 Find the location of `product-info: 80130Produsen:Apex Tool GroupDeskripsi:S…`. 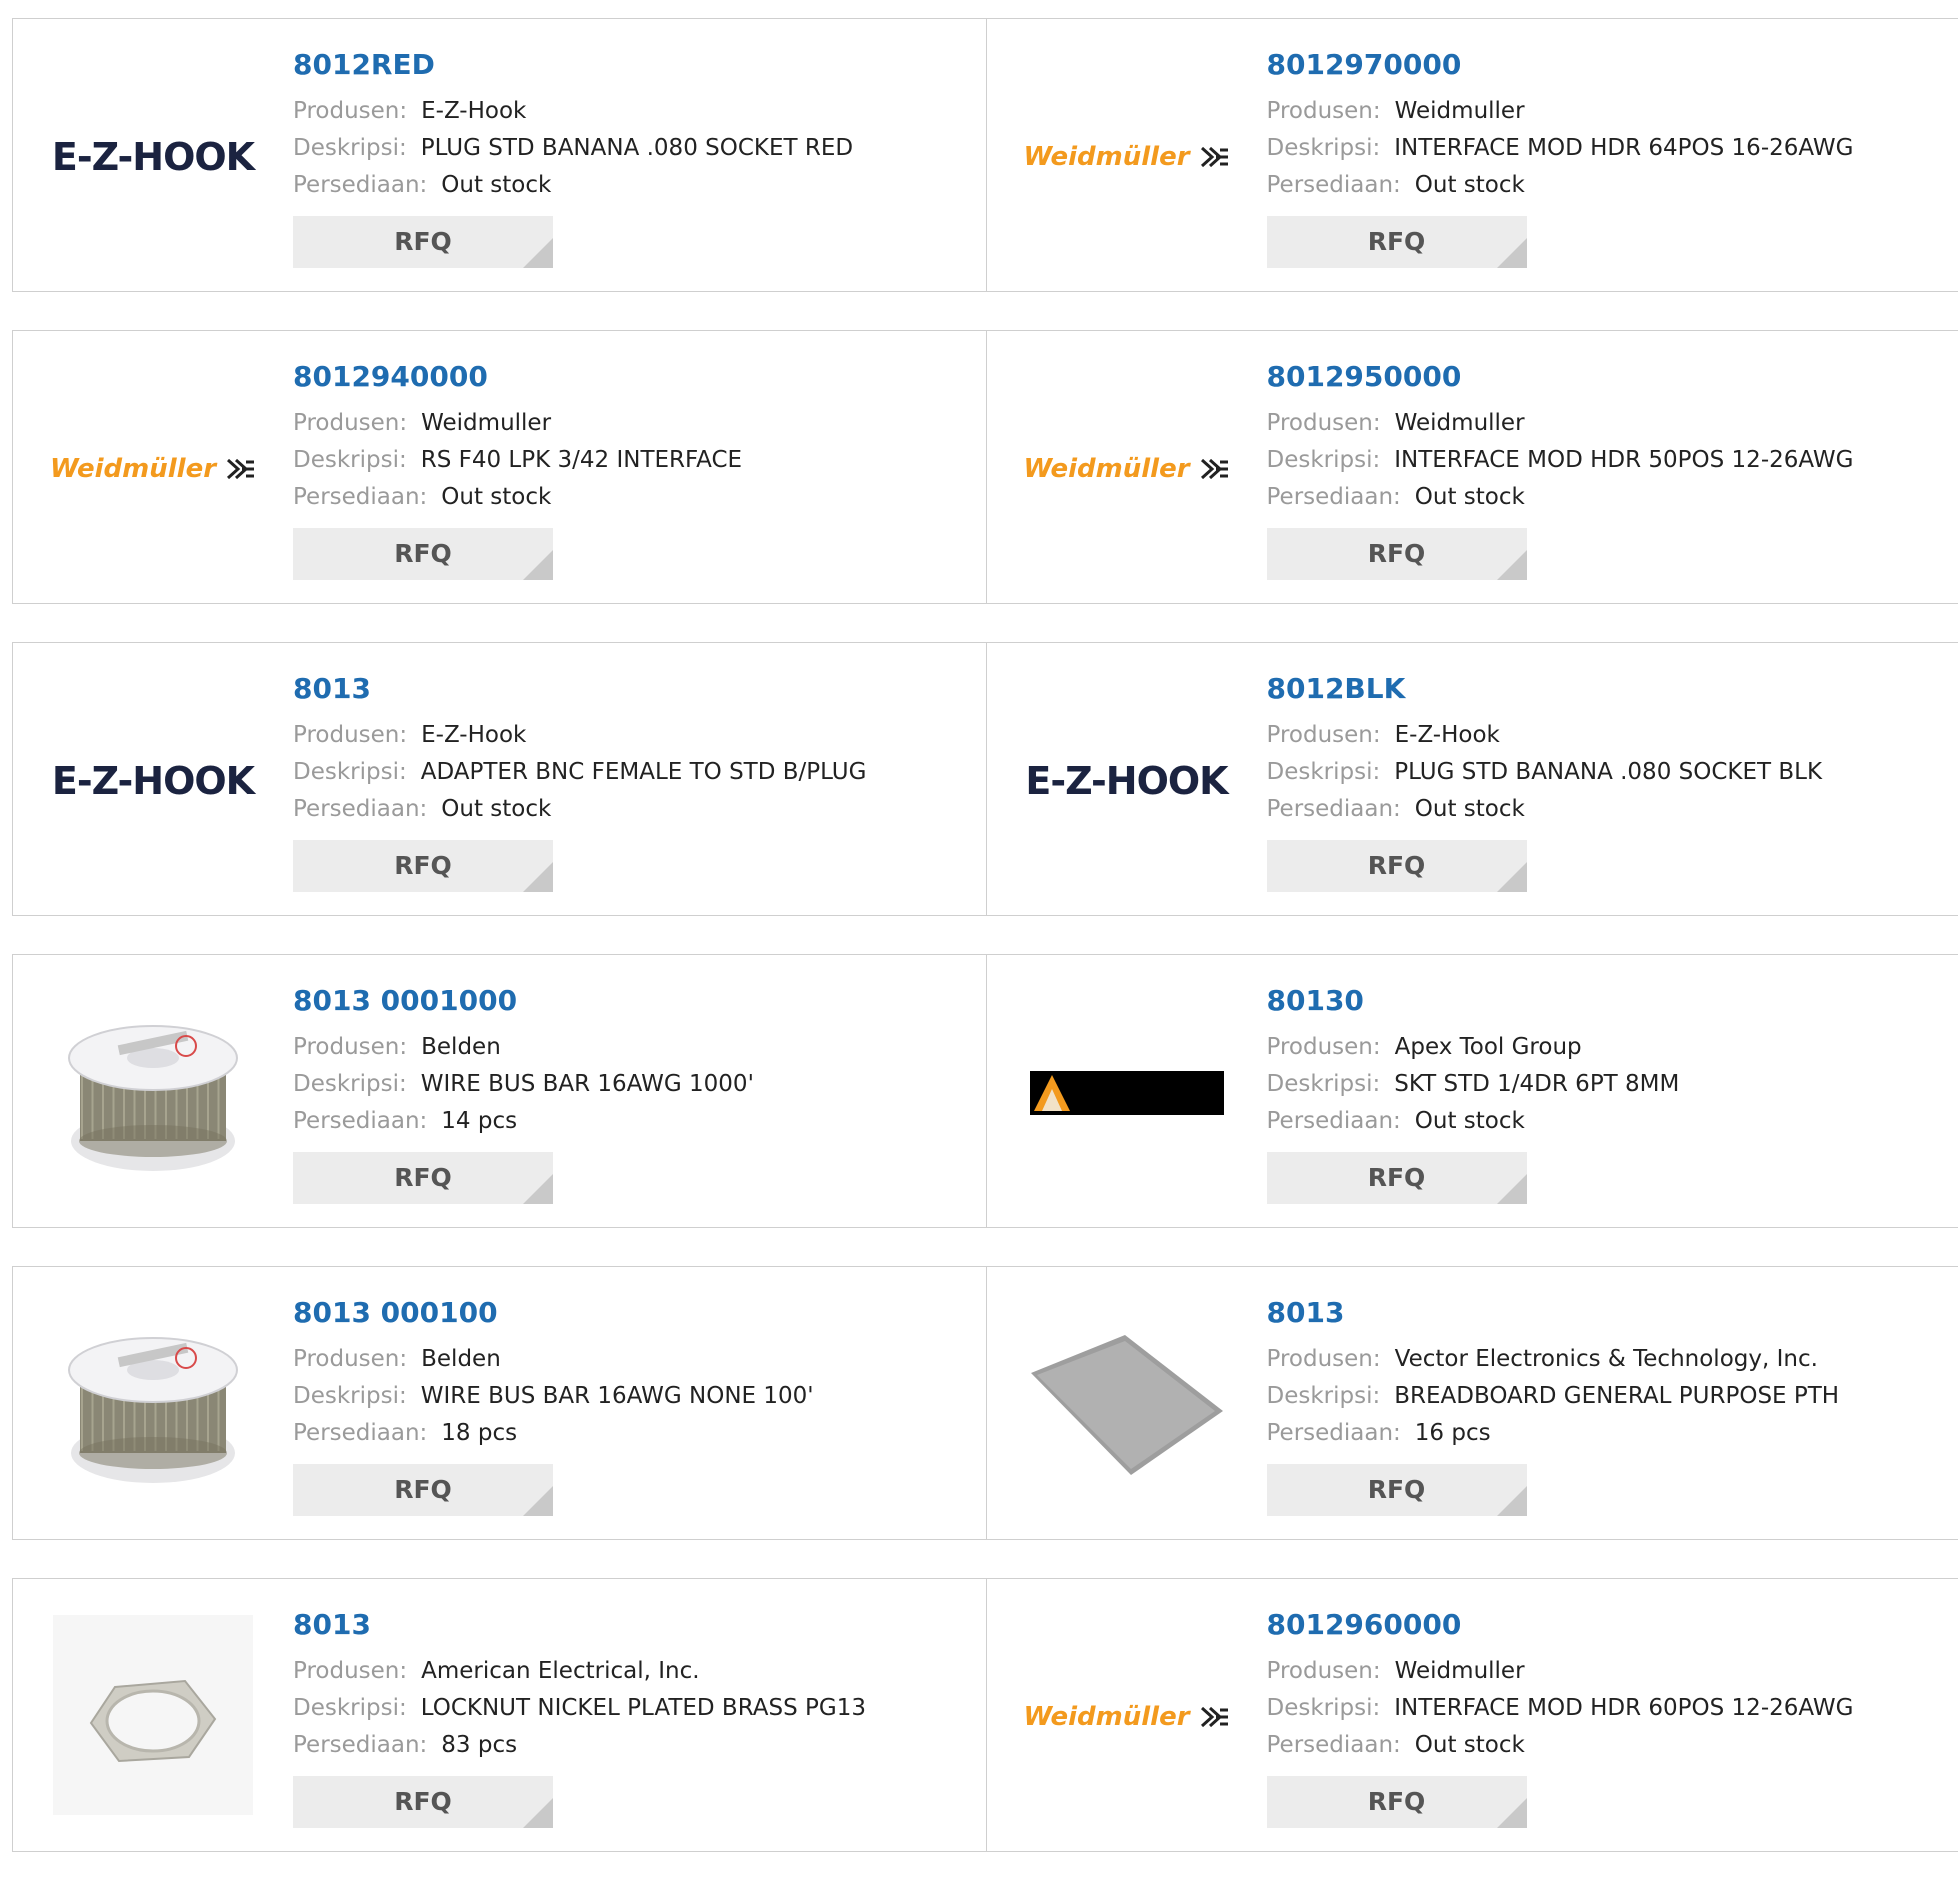

product-info: 80130Produsen:Apex Tool GroupDeskripsi:S… is located at coordinates (1473, 1093).